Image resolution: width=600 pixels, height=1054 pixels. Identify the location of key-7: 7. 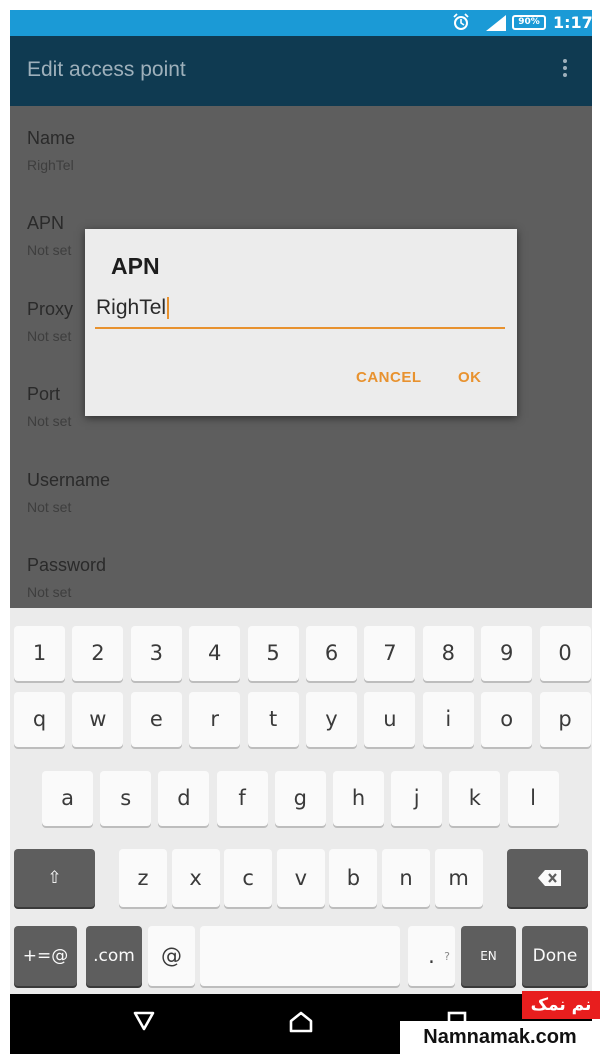
(390, 653).